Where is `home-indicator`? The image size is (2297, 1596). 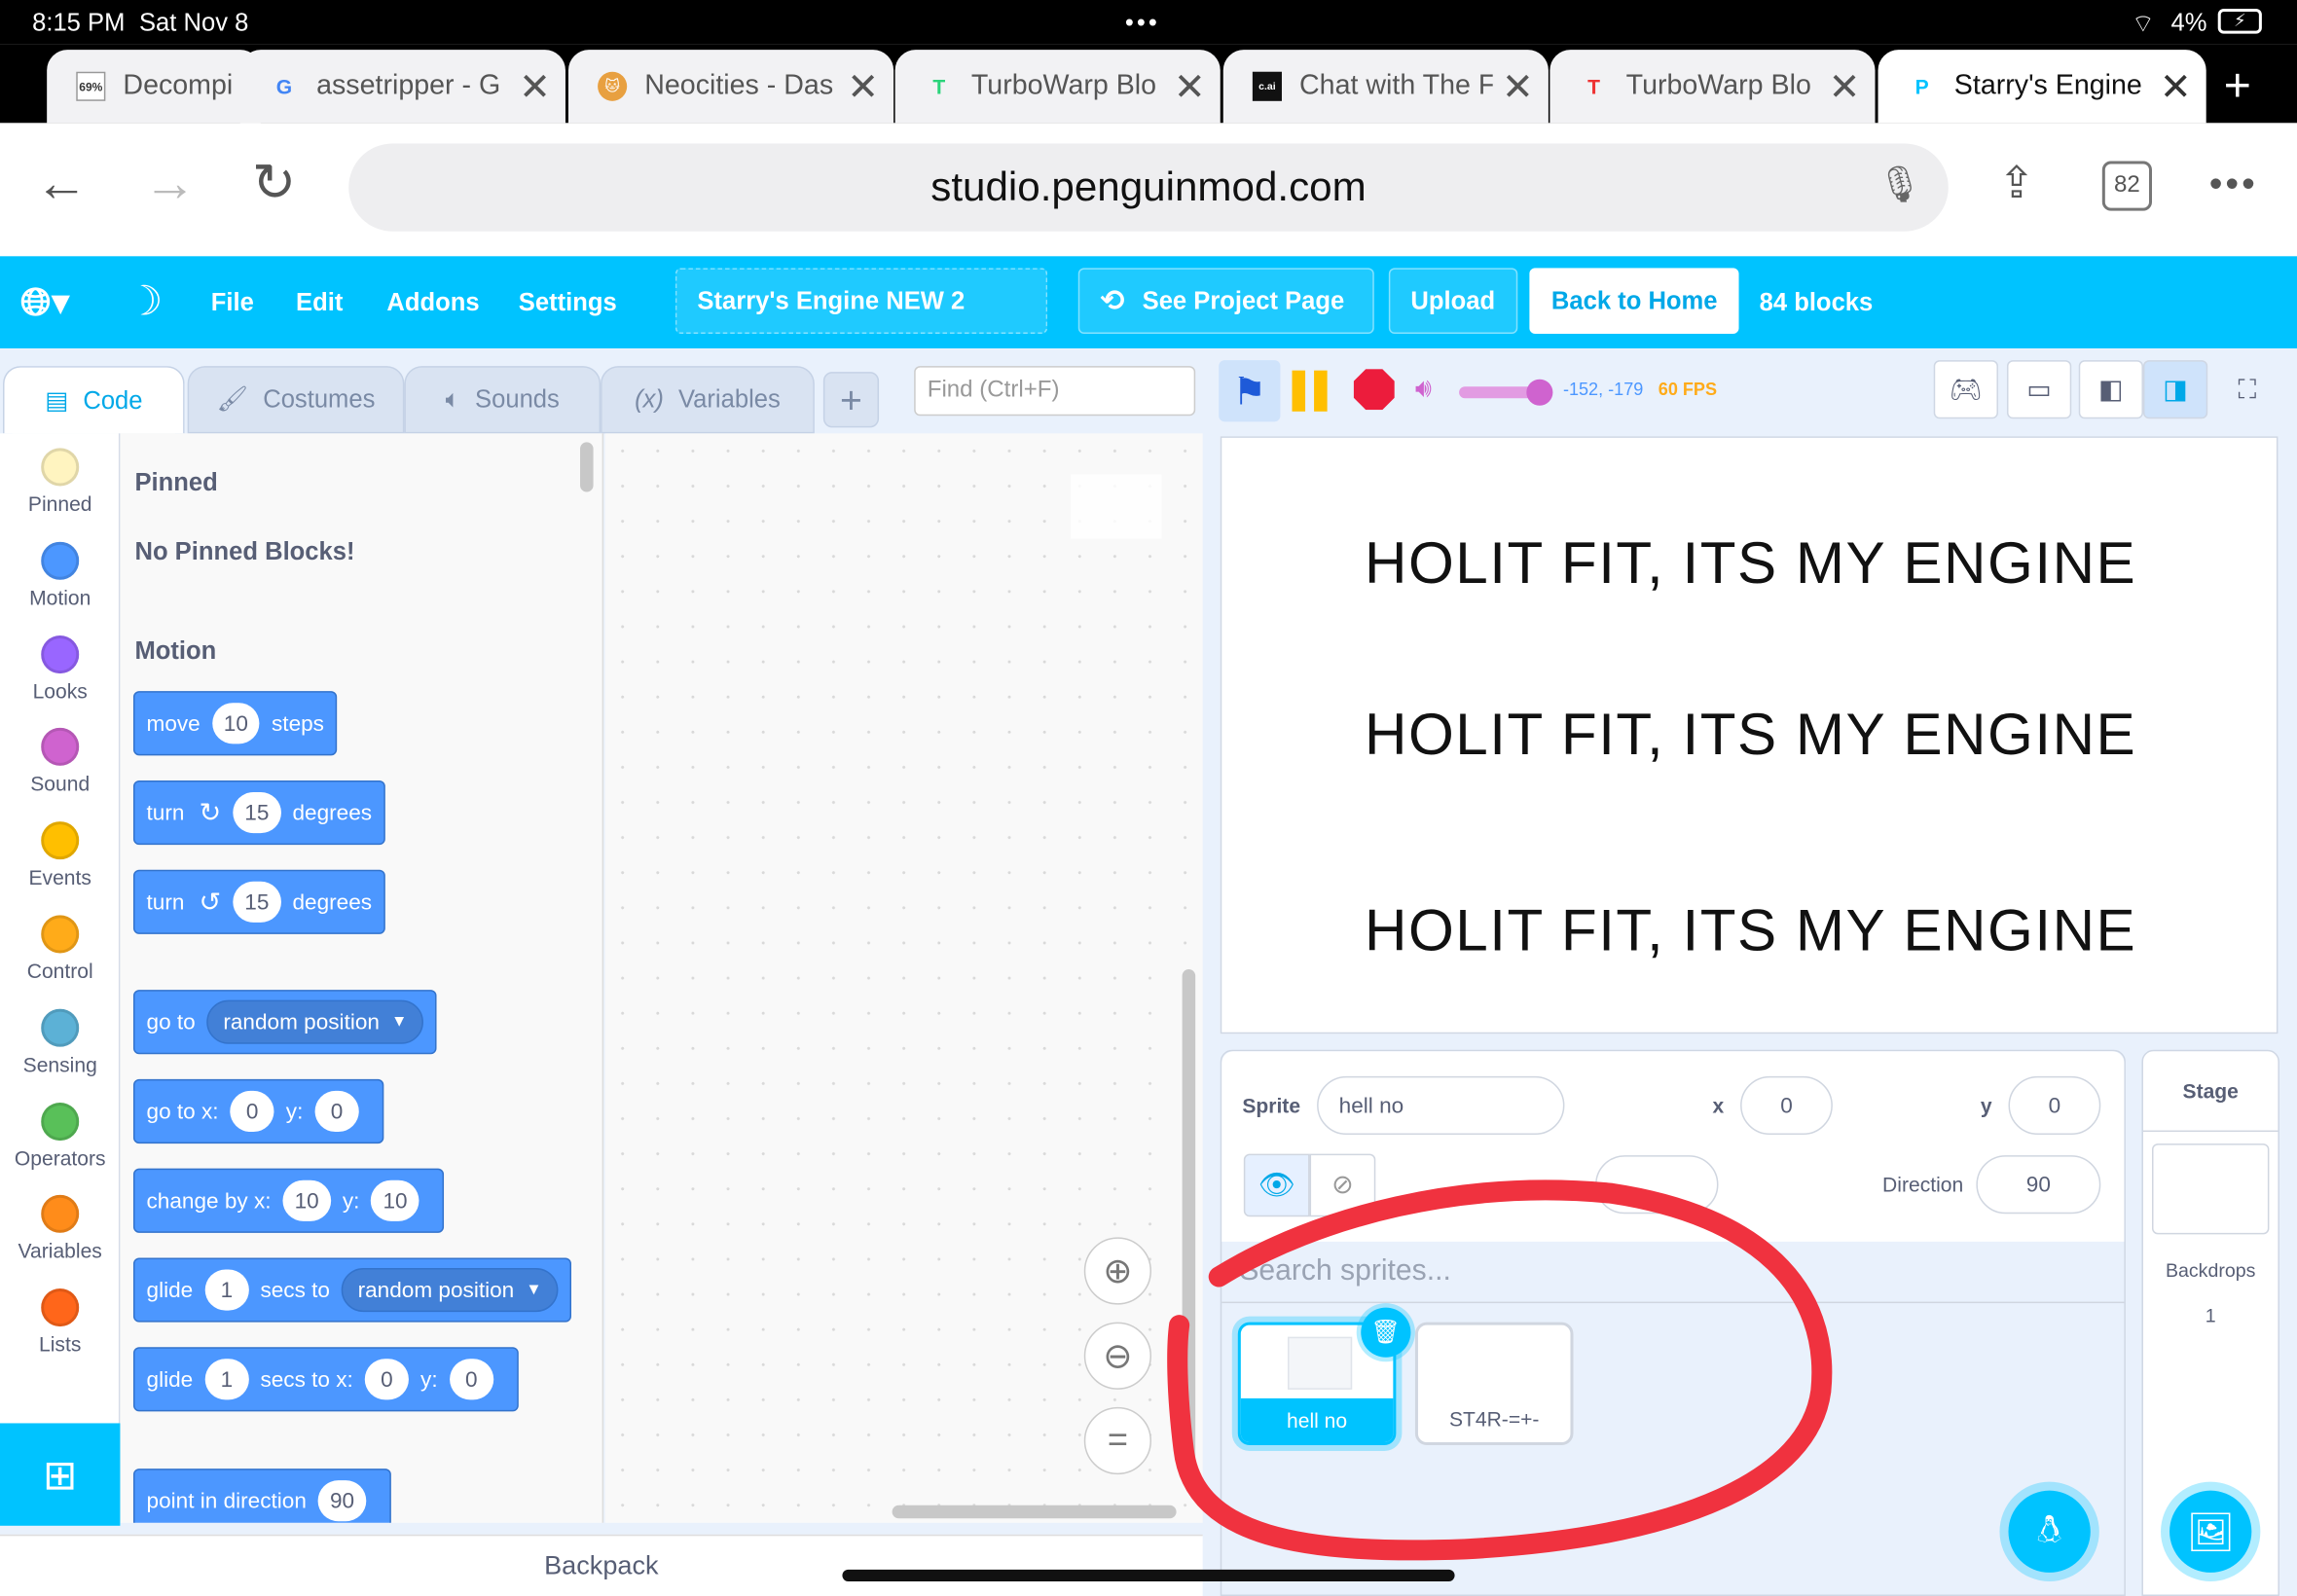 home-indicator is located at coordinates (1148, 1575).